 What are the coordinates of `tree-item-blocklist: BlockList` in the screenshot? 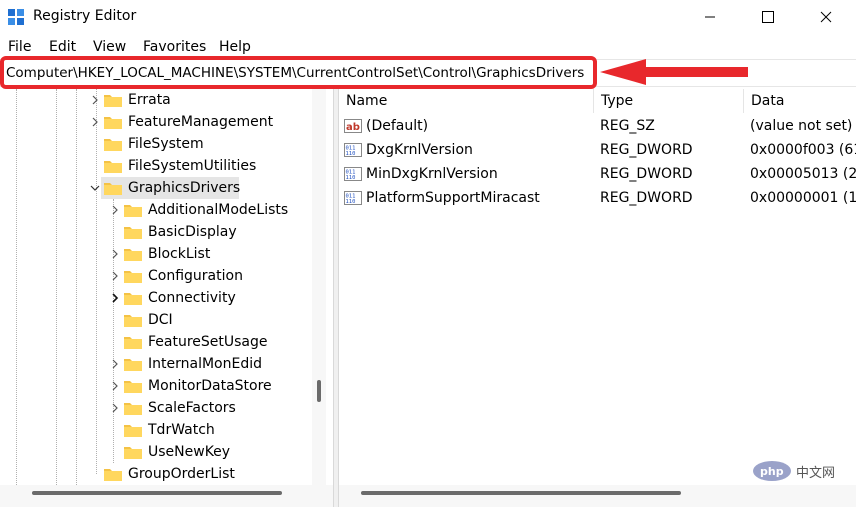 It's located at (159, 254).